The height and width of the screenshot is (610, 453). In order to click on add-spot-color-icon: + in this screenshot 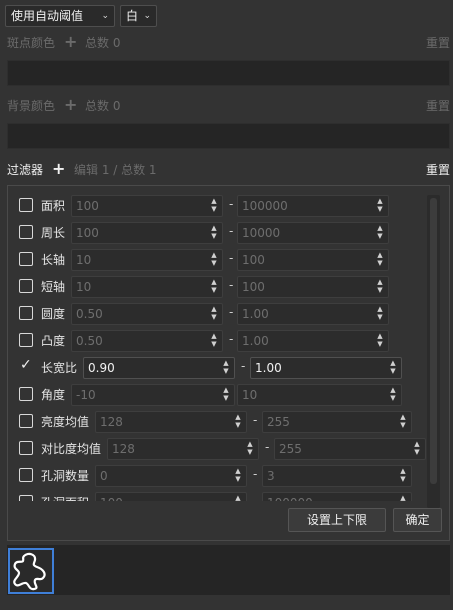, I will do `click(70, 42)`.